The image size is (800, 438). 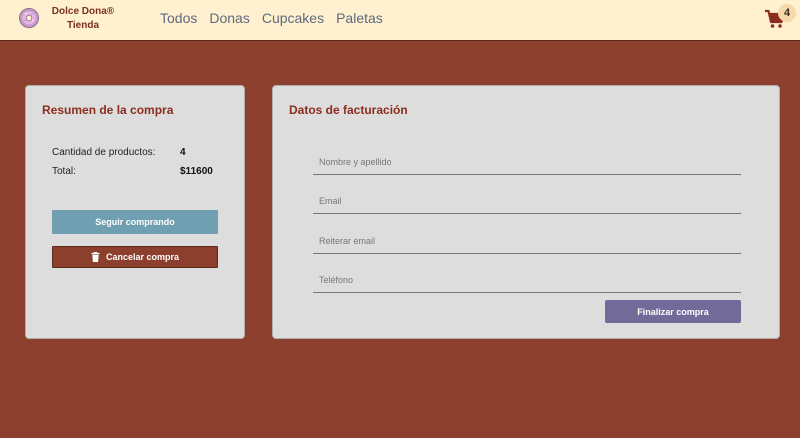 I want to click on order-summary-title: Resumen de la compra, so click(x=108, y=110).